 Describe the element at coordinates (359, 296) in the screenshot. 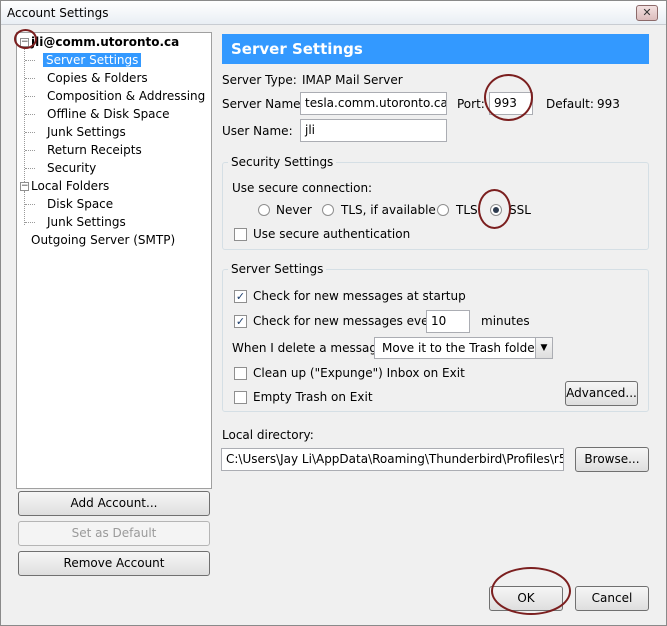

I see `check-startup-label: Check for new messages at startup` at that location.